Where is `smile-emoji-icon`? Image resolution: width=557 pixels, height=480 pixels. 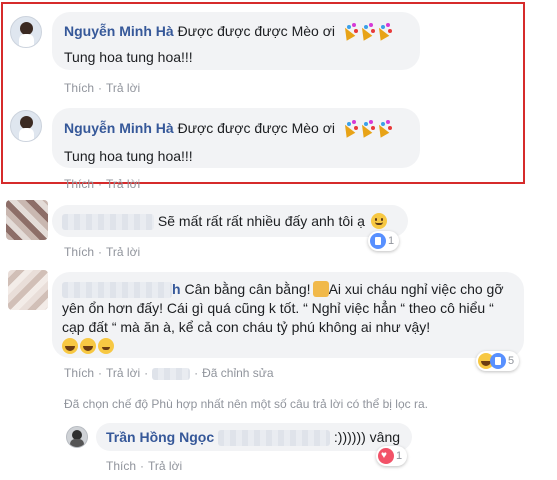
smile-emoji-icon is located at coordinates (378, 221).